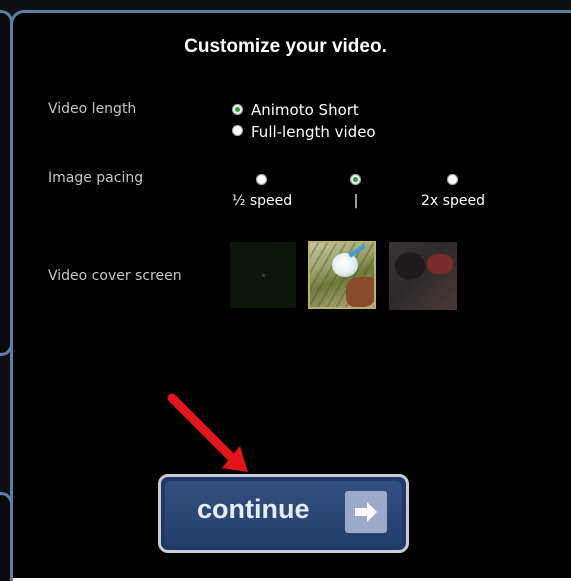 The height and width of the screenshot is (581, 571). I want to click on animoto-short-label: Animoto Short, so click(305, 110).